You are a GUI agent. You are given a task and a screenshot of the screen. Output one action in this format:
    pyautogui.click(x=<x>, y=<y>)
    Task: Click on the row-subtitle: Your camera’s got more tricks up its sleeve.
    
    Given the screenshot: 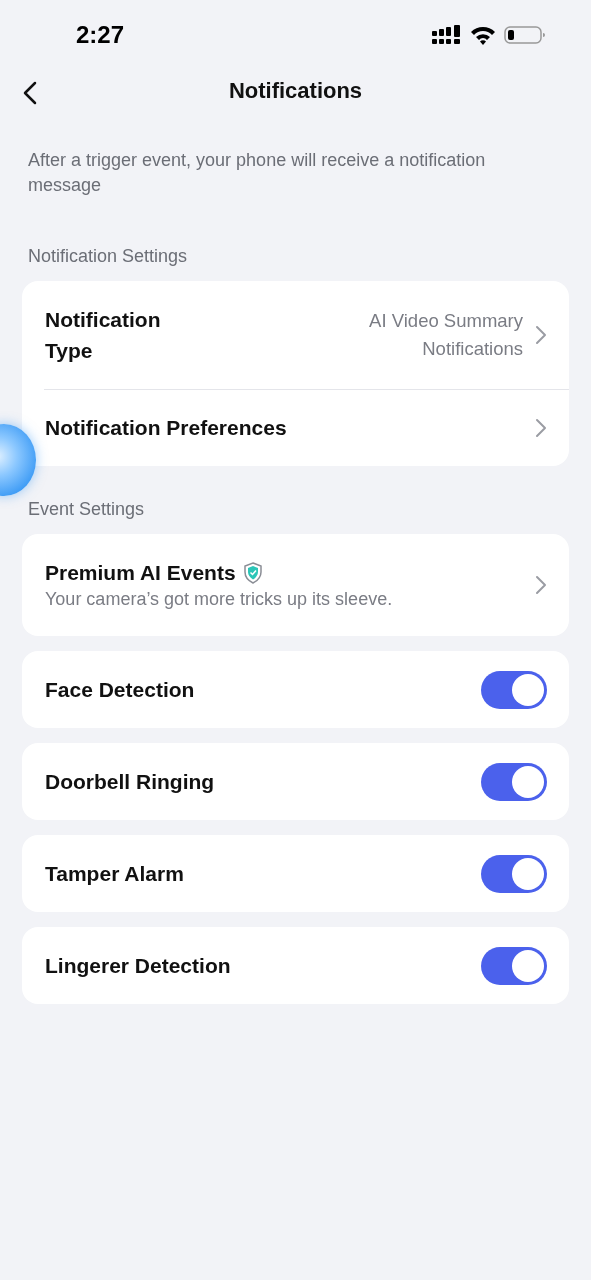 What is the action you would take?
    pyautogui.click(x=219, y=599)
    